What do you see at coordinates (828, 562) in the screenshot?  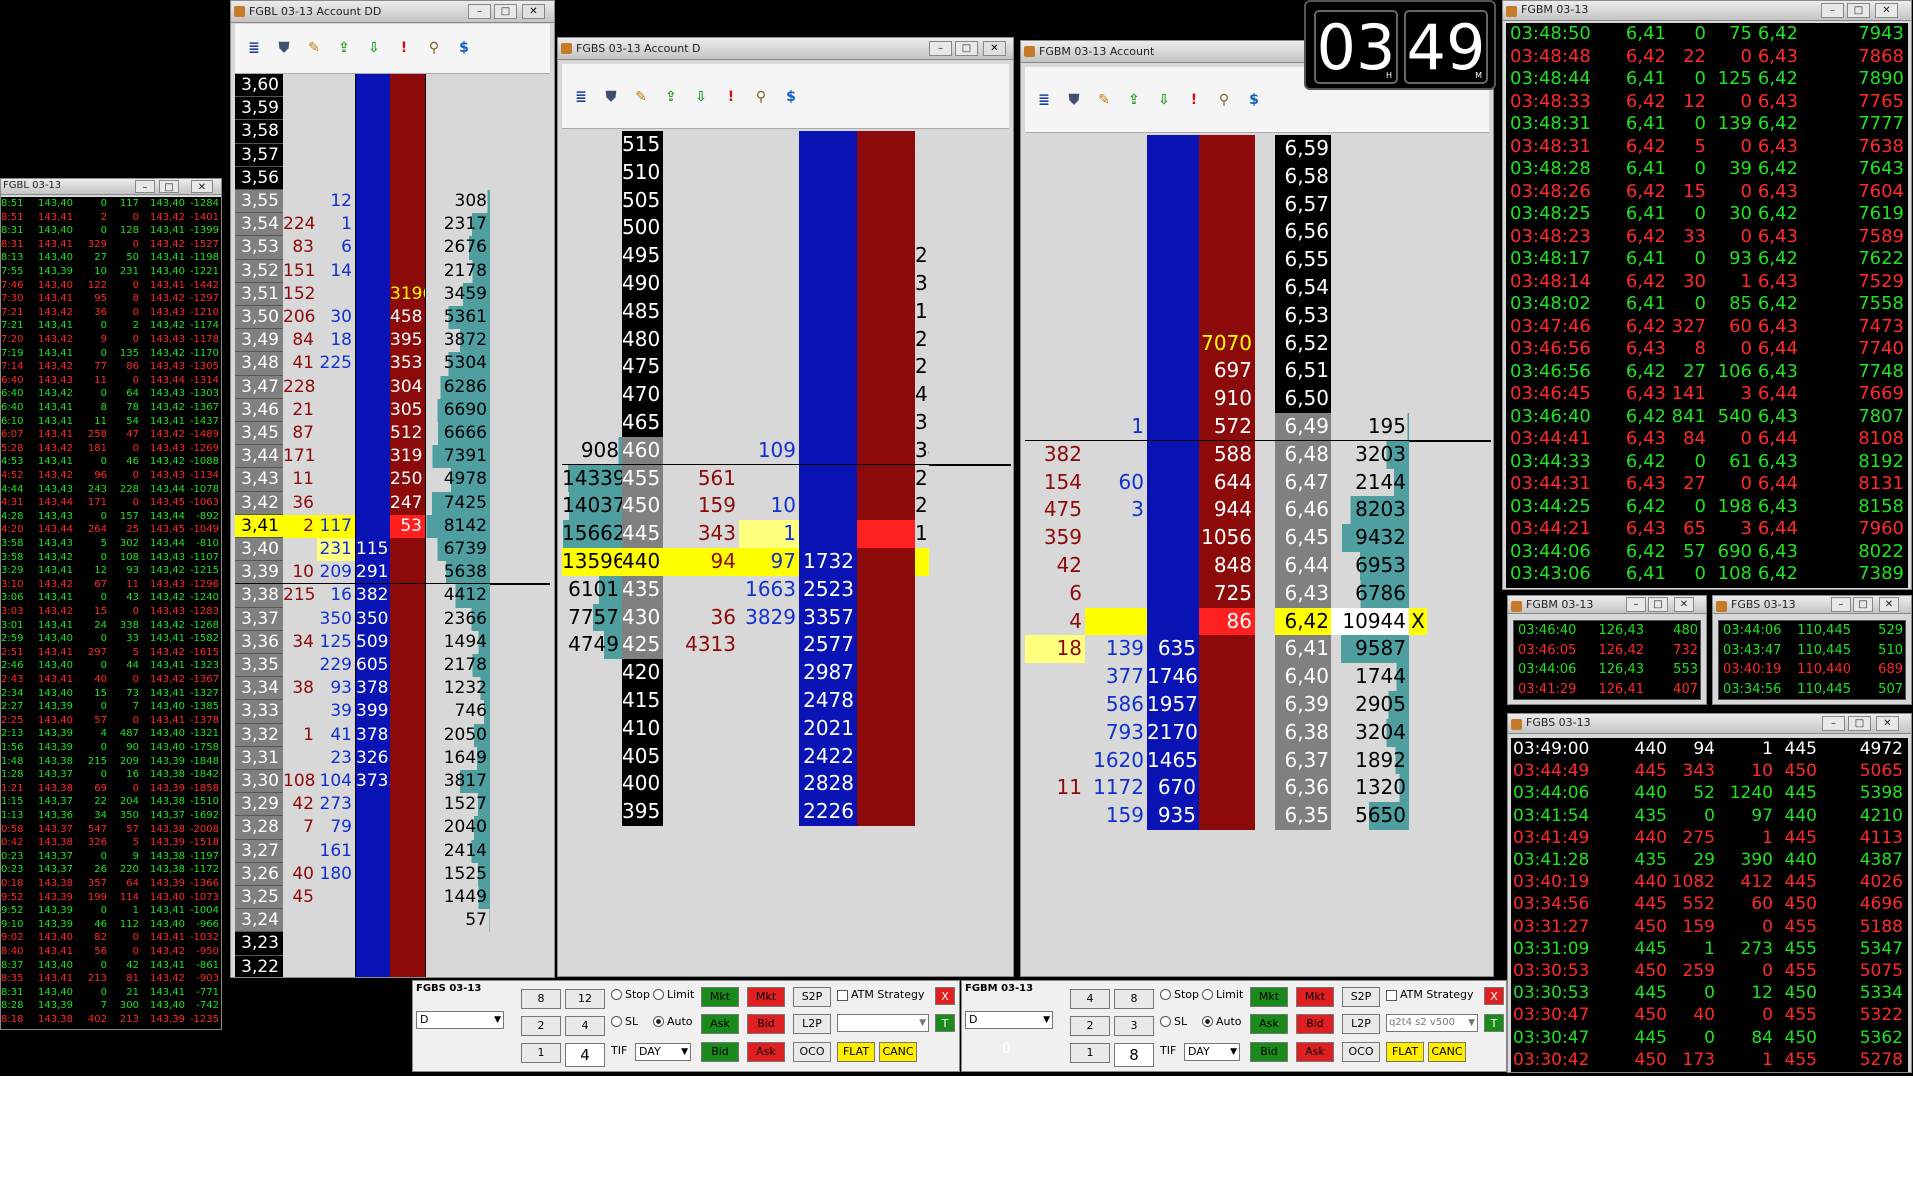 I see `bid-cell: 1732` at bounding box center [828, 562].